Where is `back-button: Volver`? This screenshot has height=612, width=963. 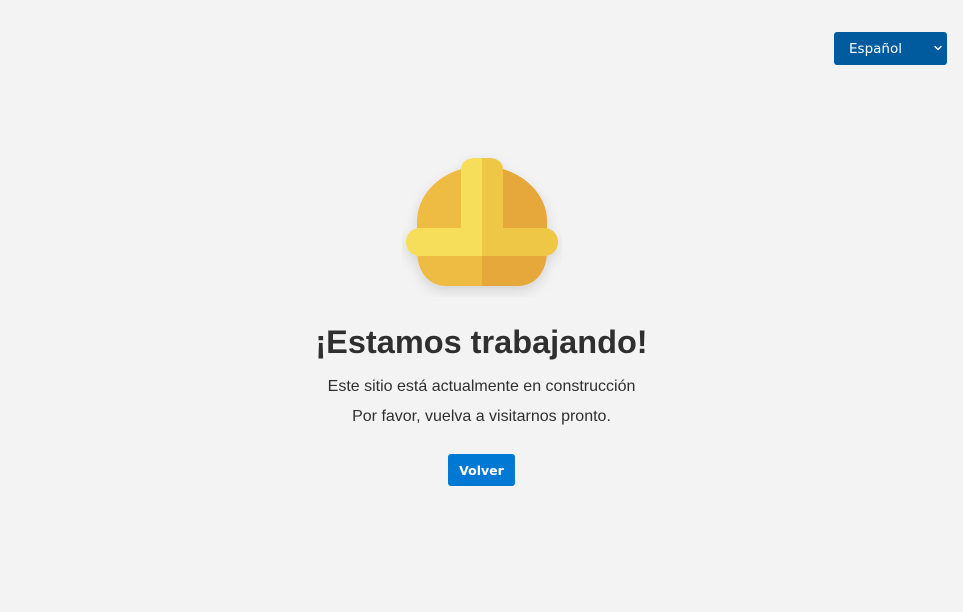
back-button: Volver is located at coordinates (481, 470).